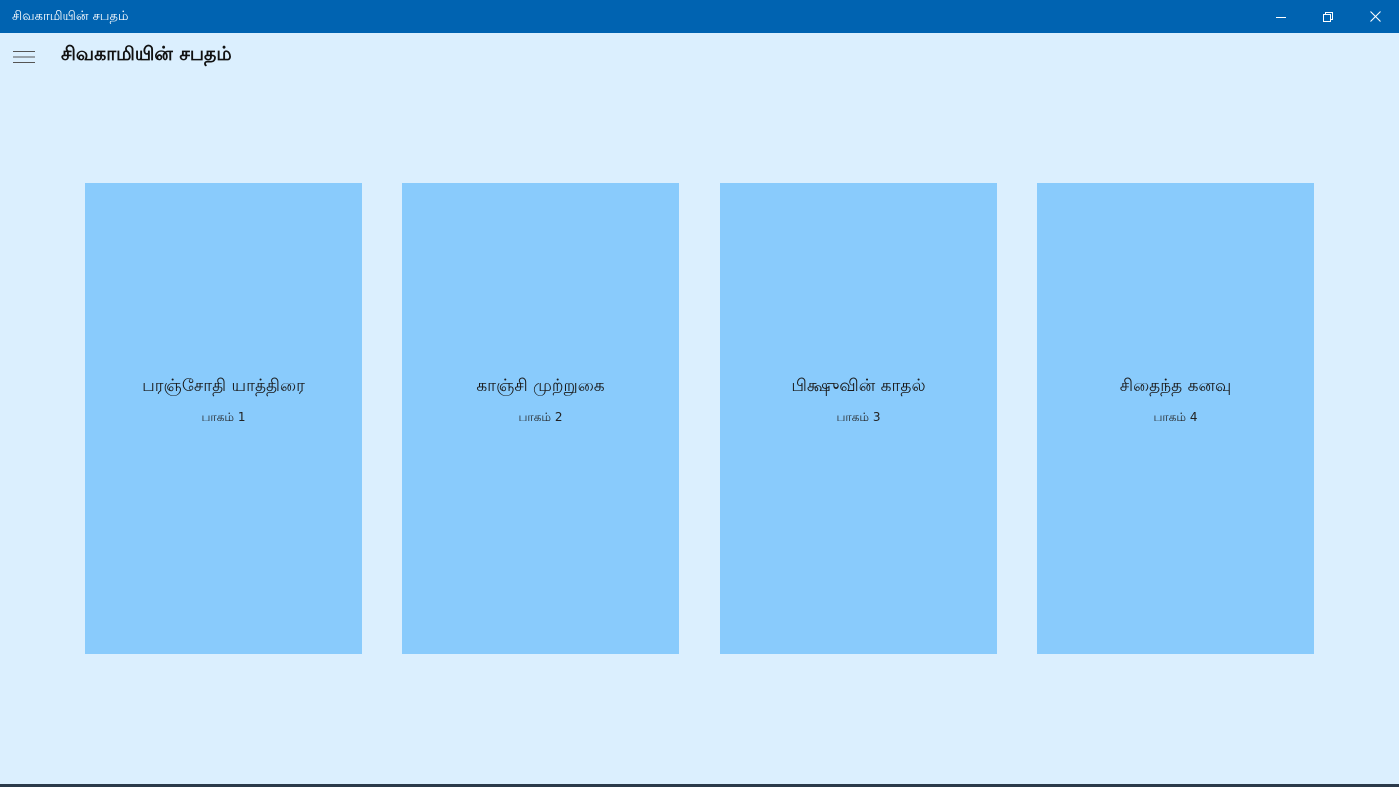 This screenshot has width=1399, height=787. Describe the element at coordinates (223, 386) in the screenshot. I see `card-title: பரஞ்சோதி யாத்திரை` at that location.